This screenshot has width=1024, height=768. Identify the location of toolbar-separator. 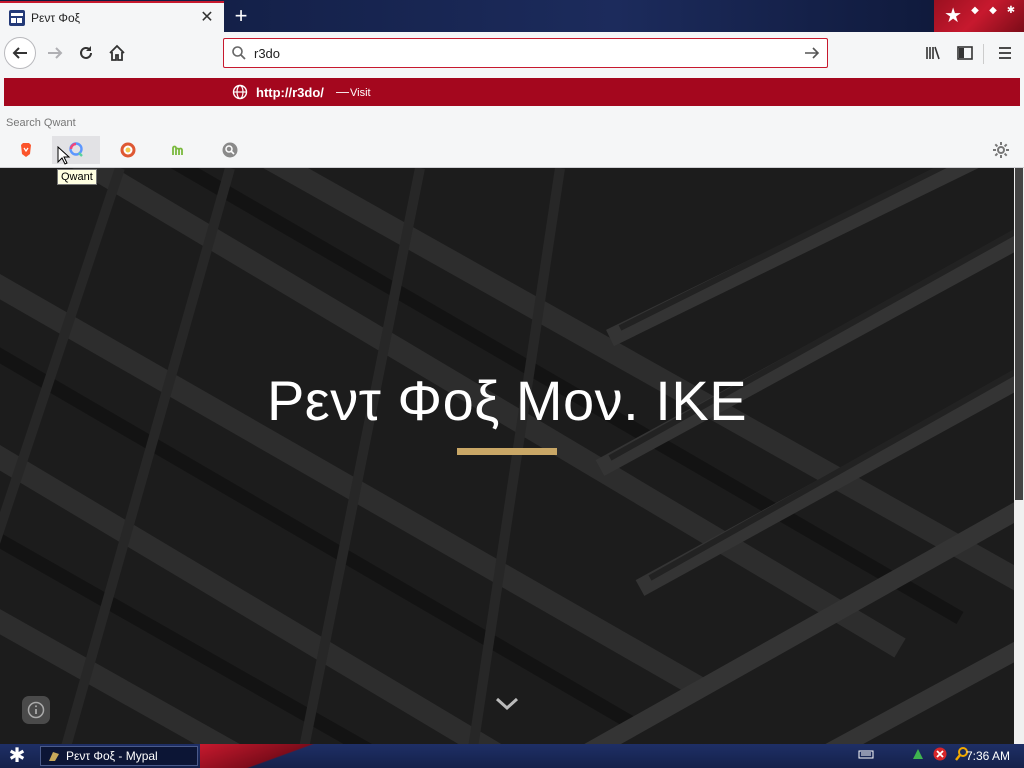
(983, 54).